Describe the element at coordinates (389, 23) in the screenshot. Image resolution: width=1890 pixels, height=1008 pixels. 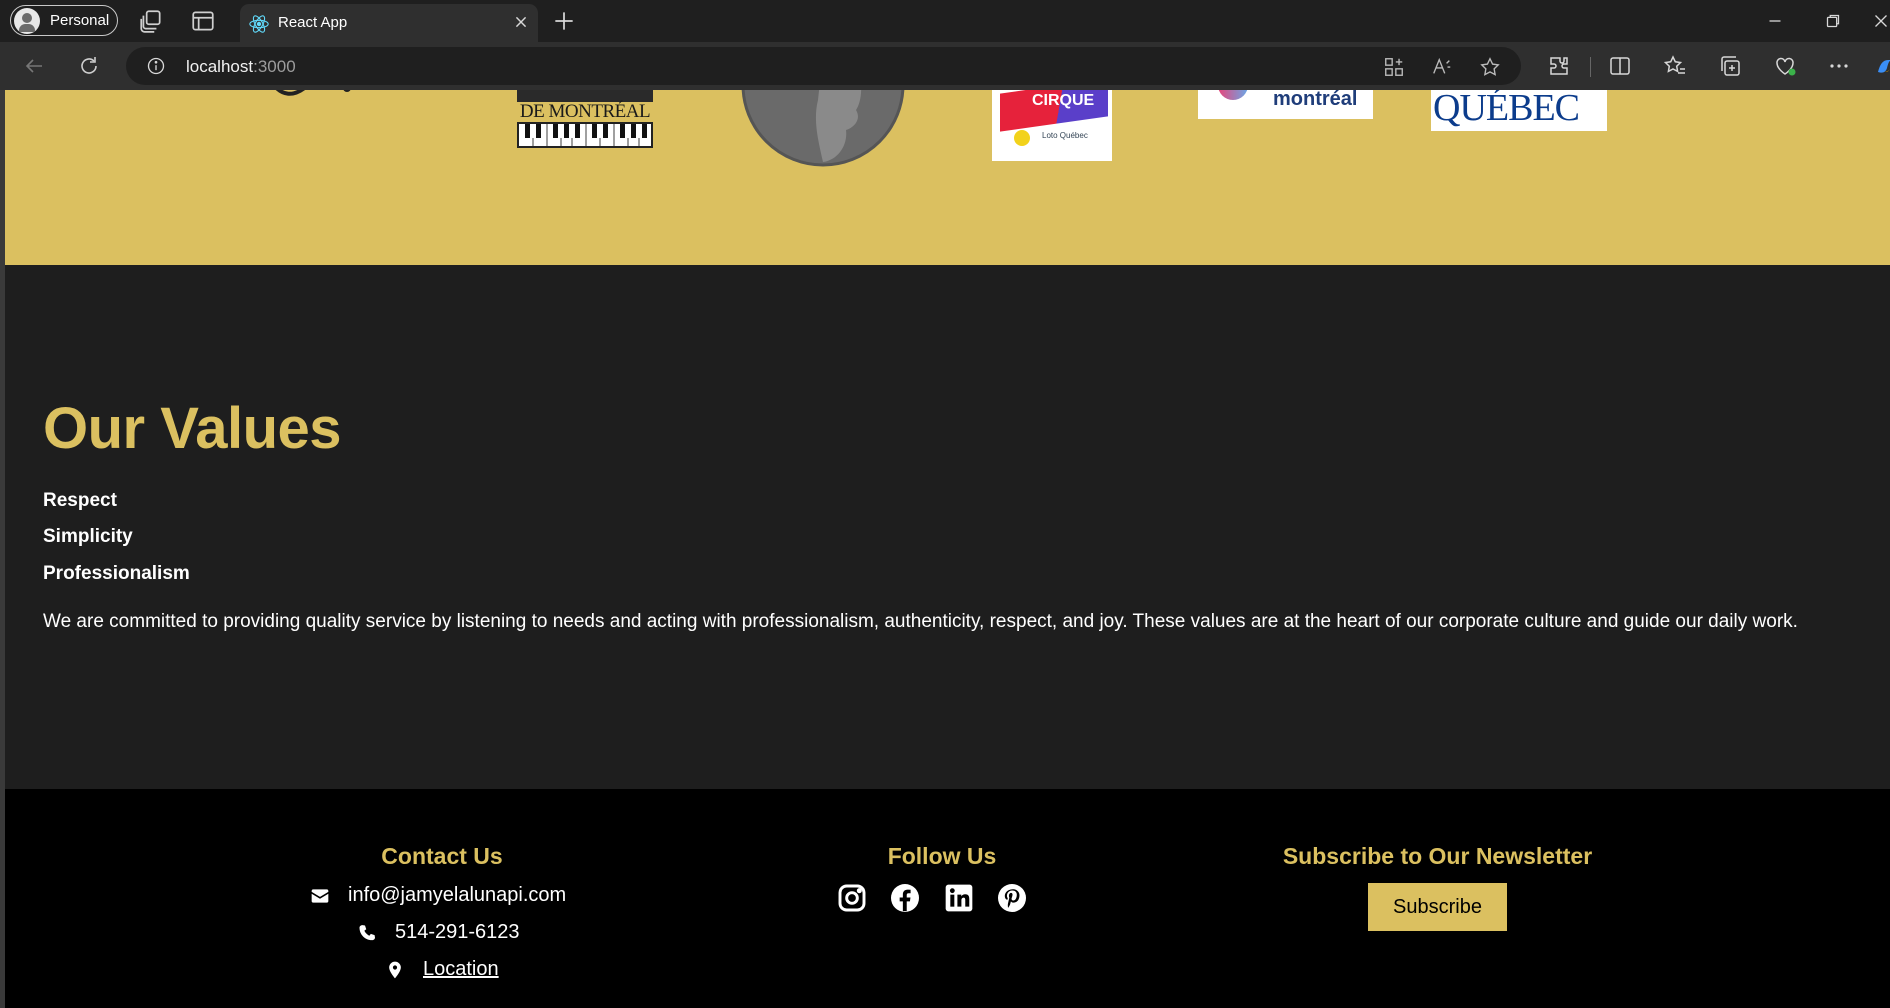
I see `tab-react-app: React App` at that location.